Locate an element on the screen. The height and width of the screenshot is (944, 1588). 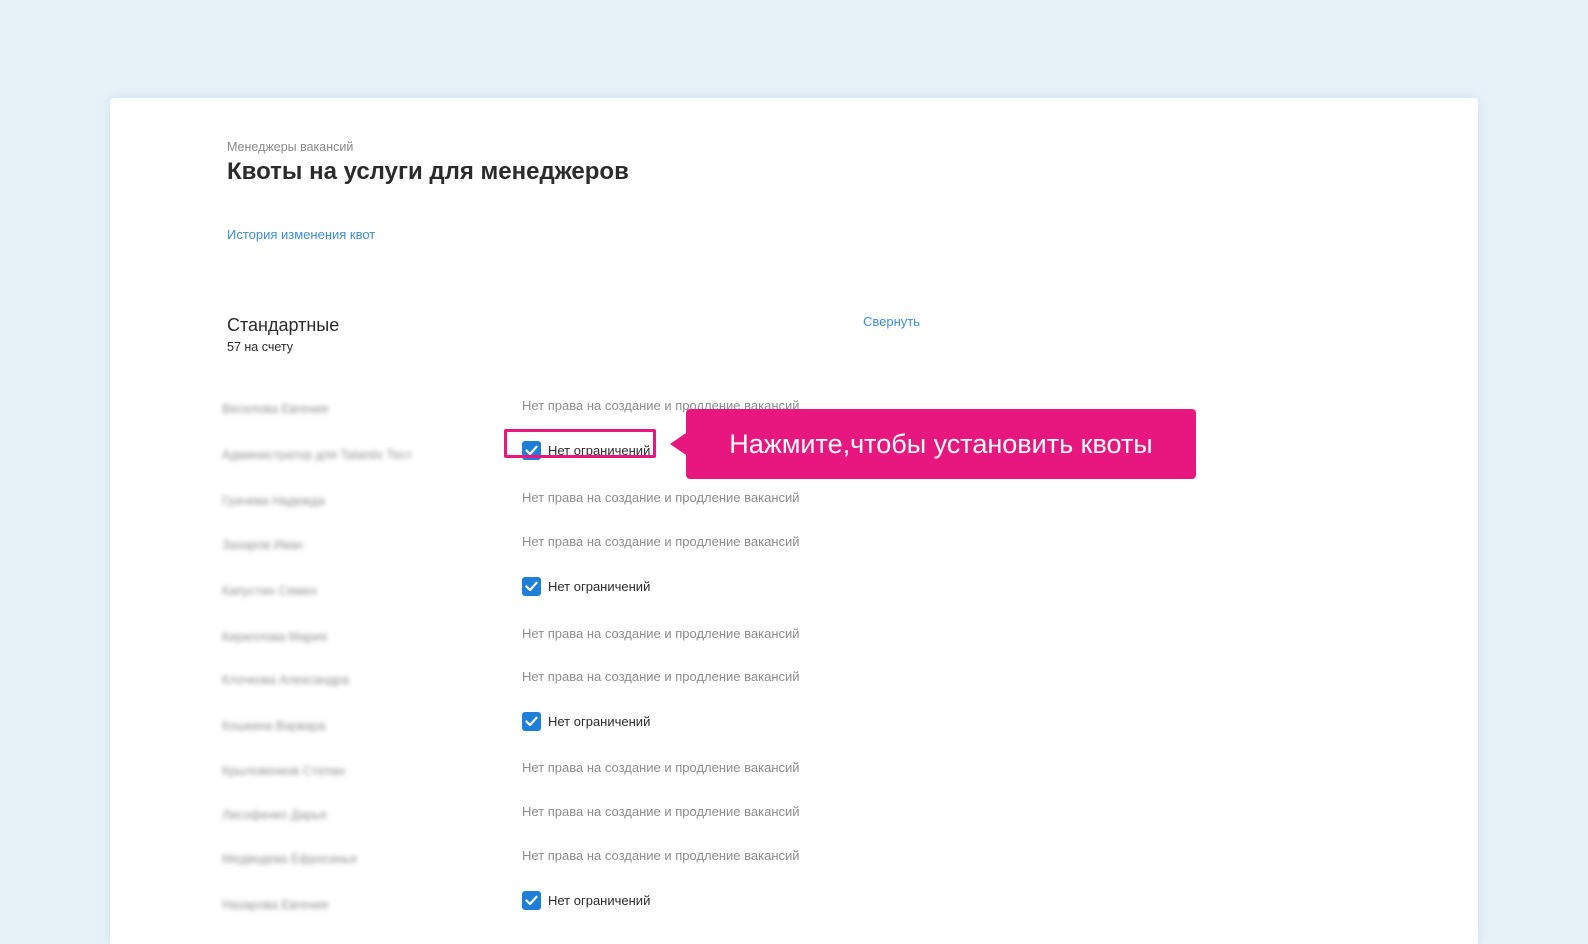
callout-text: Нажмите,чтобы установить квоты is located at coordinates (941, 443).